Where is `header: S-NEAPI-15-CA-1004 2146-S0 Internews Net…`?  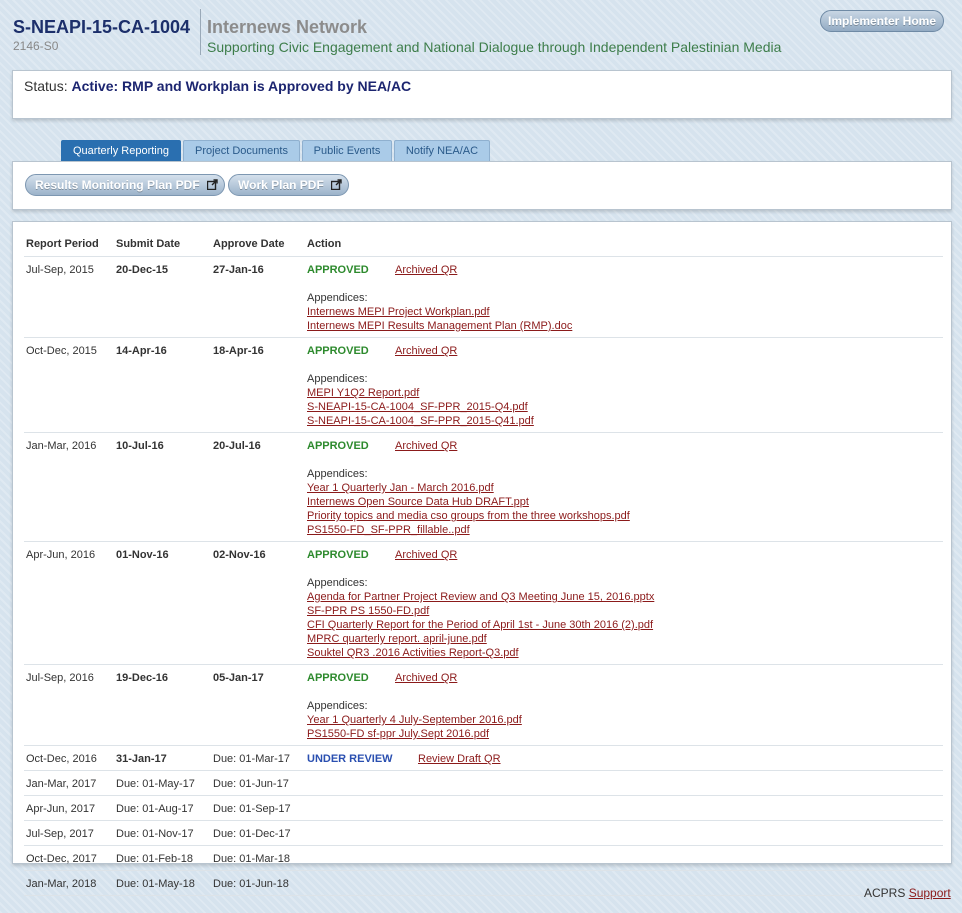
header: S-NEAPI-15-CA-1004 2146-S0 Internews Net… is located at coordinates (481, 31).